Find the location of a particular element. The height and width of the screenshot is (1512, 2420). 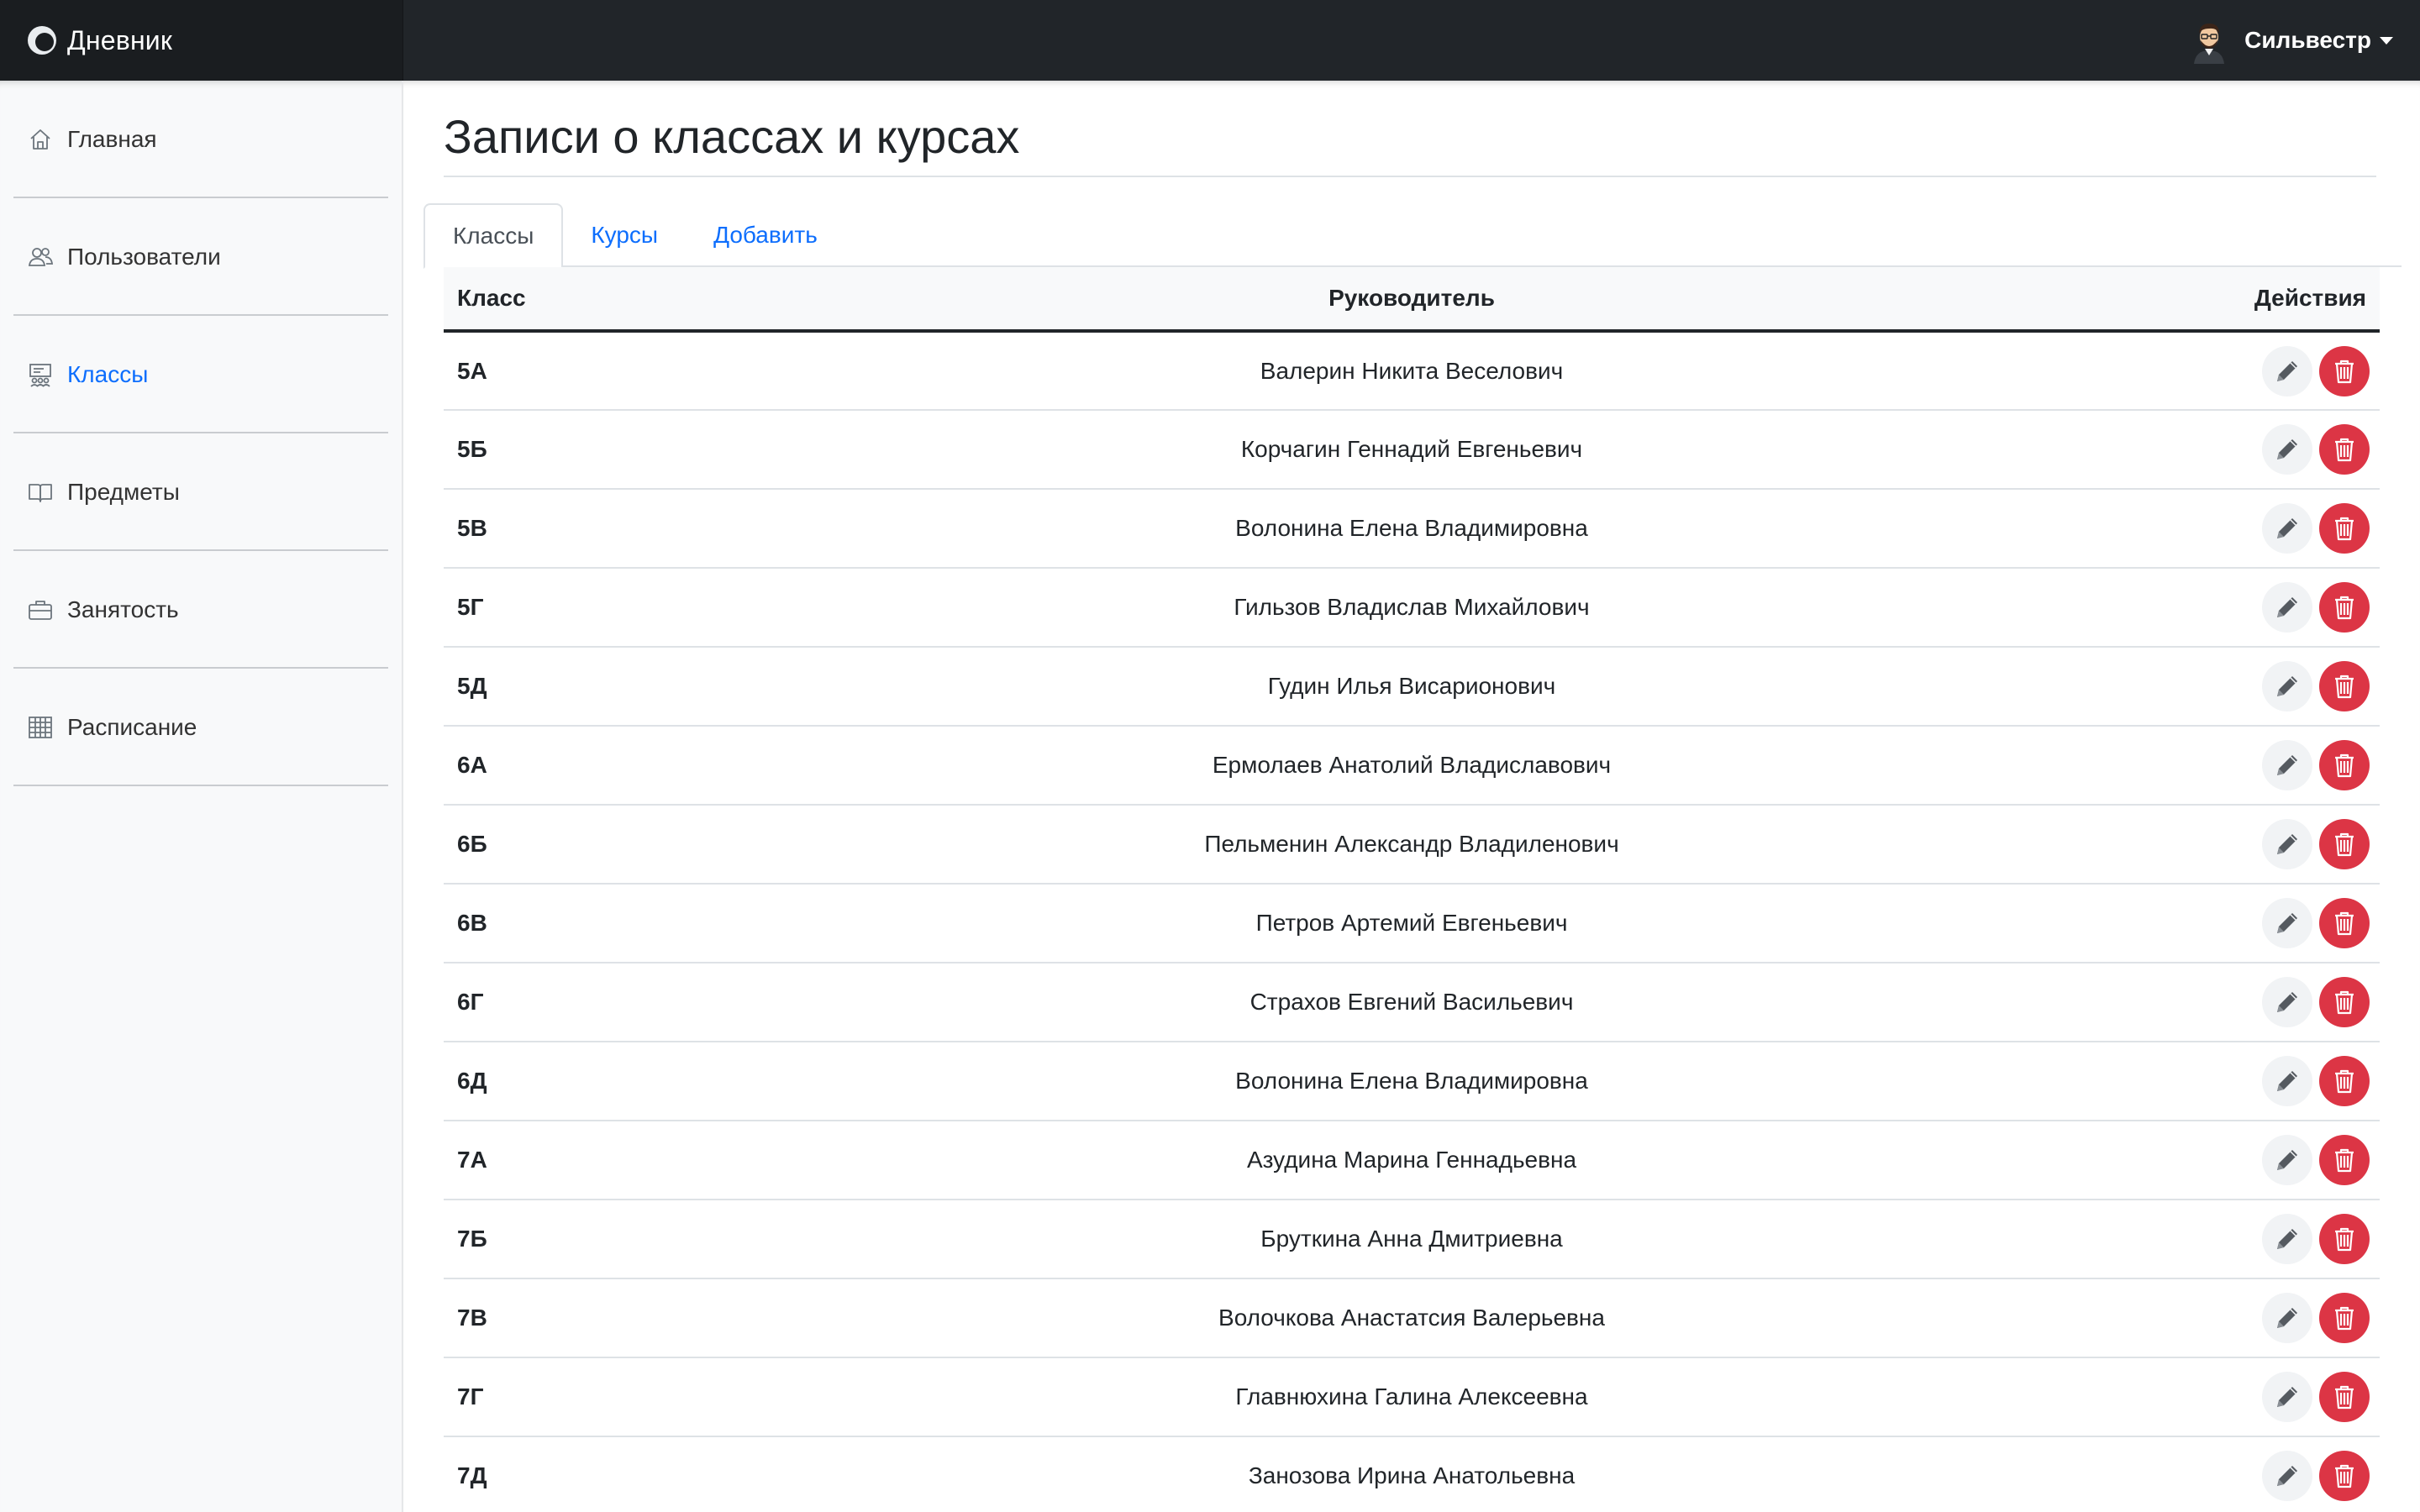

book-icon is located at coordinates (40, 493).